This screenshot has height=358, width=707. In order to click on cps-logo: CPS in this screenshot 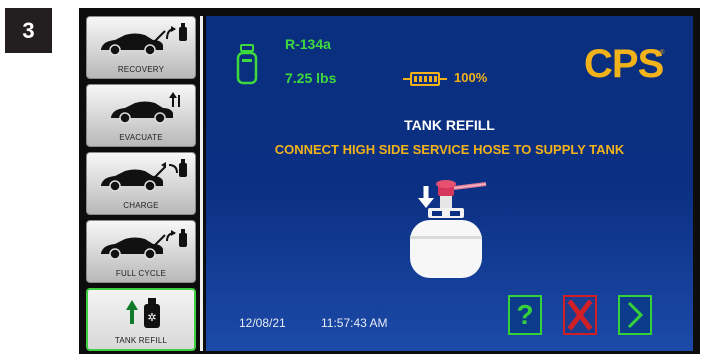, I will do `click(624, 64)`.